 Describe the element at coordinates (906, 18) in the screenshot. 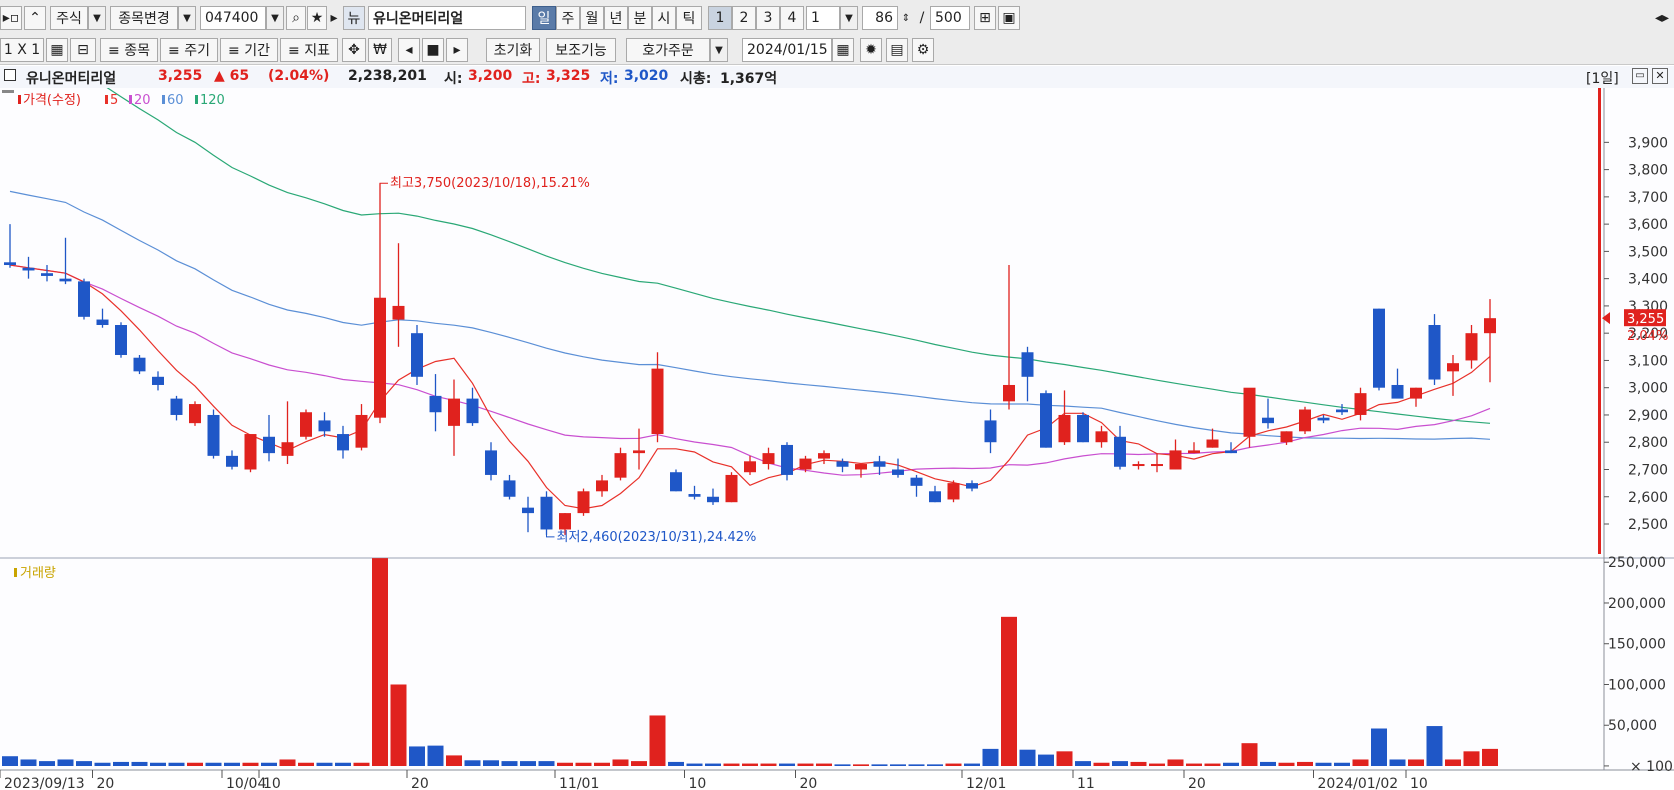

I see `stepper-icon: ⇕` at that location.